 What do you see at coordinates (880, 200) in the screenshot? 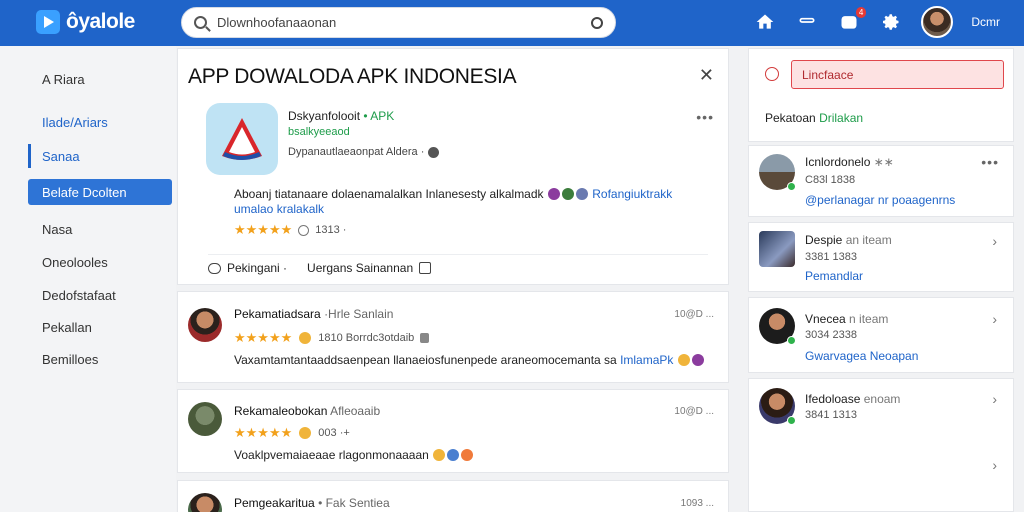
I see `list-item-link: @perlanagar nr poaagenrns` at bounding box center [880, 200].